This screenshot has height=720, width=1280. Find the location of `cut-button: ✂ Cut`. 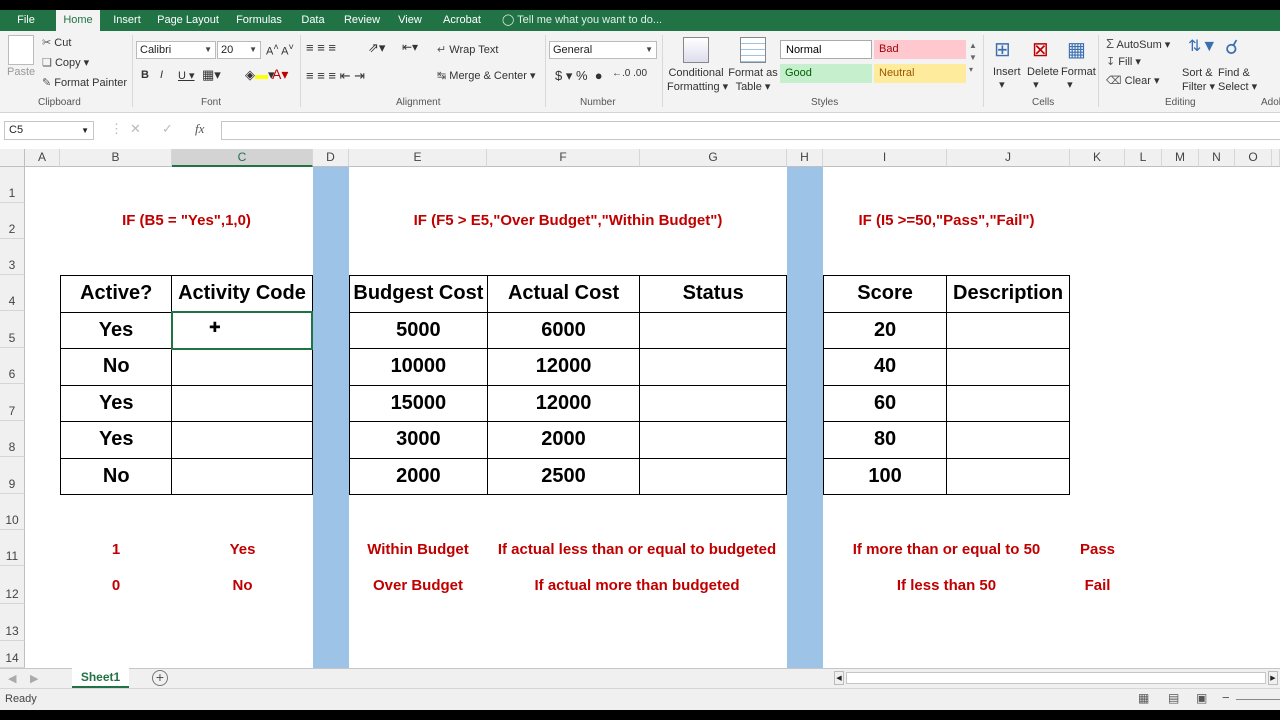

cut-button: ✂ Cut is located at coordinates (56, 42).